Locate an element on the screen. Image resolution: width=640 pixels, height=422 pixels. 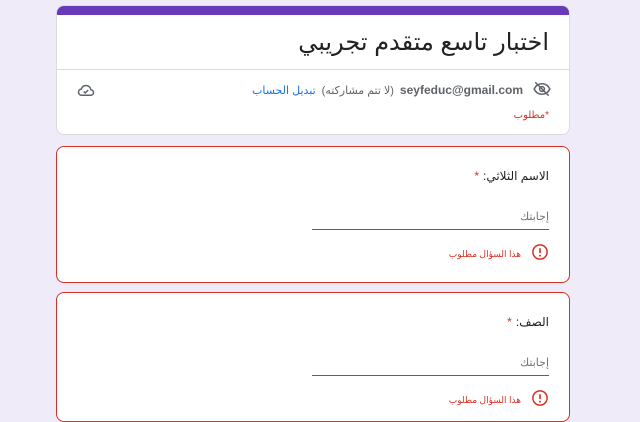
answer-input-full-name is located at coordinates (430, 217).